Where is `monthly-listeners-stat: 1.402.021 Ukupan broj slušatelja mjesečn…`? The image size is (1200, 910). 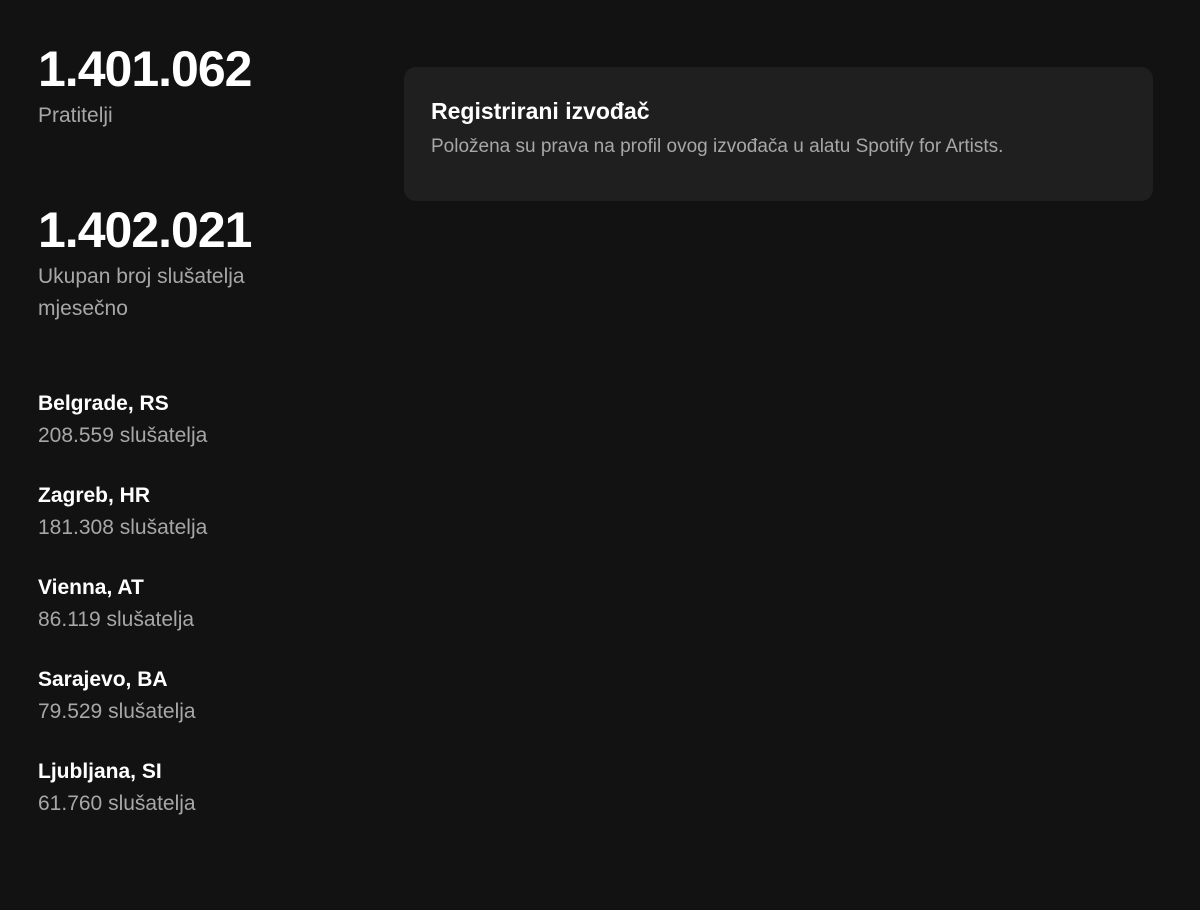
monthly-listeners-stat: 1.402.021 Ukupan broj slušatelja mjesečn… is located at coordinates (163, 265).